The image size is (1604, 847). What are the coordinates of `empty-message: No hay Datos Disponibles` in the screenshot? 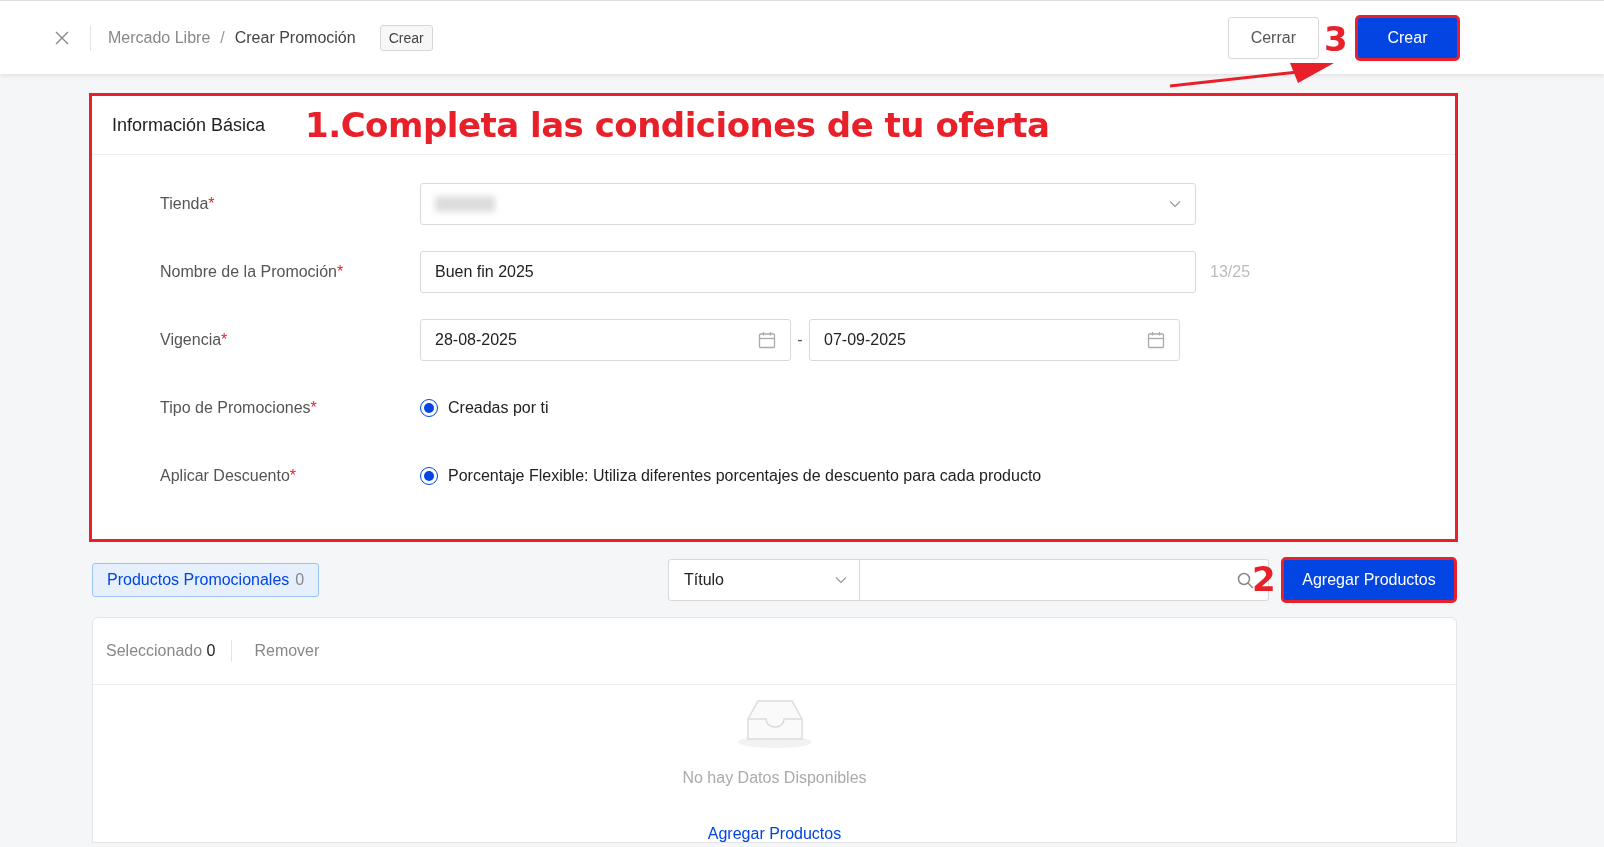 It's located at (774, 778).